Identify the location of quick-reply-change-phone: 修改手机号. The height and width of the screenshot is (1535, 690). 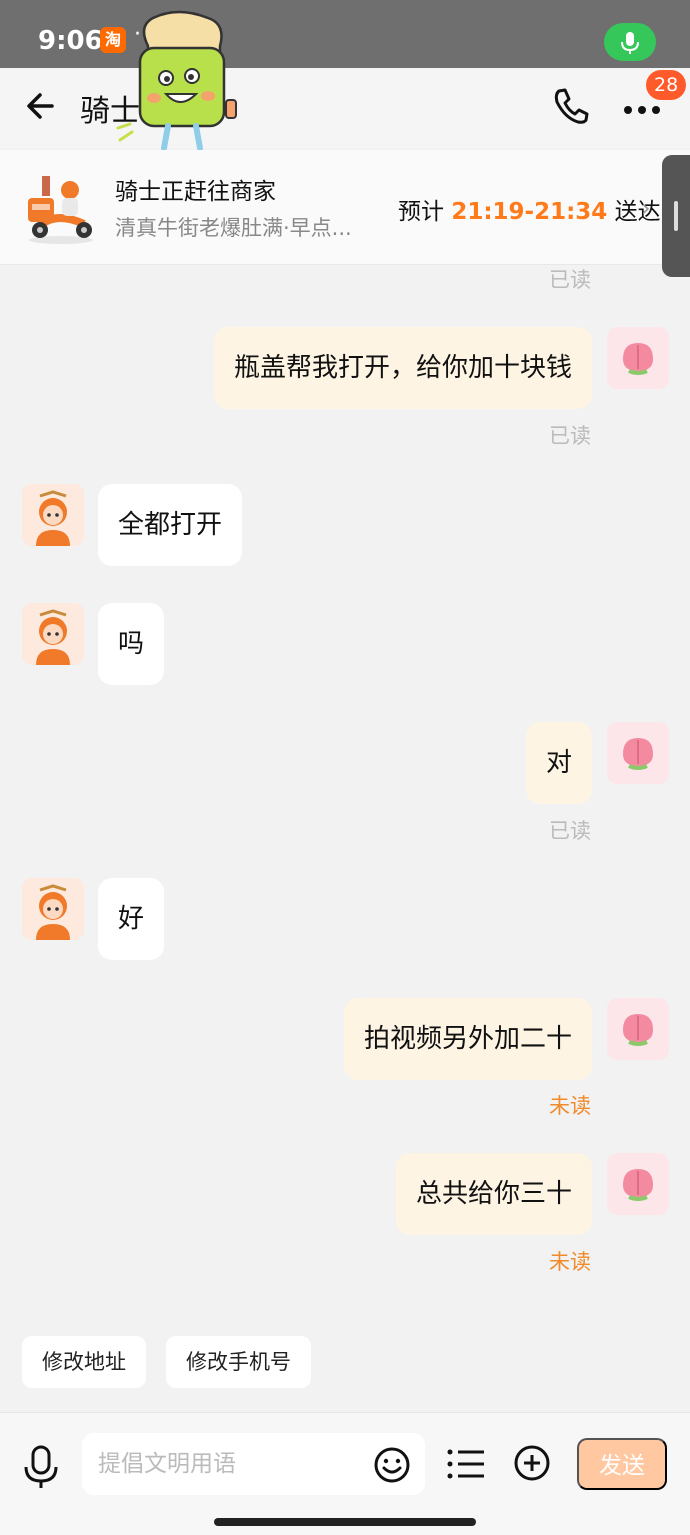
(238, 1362).